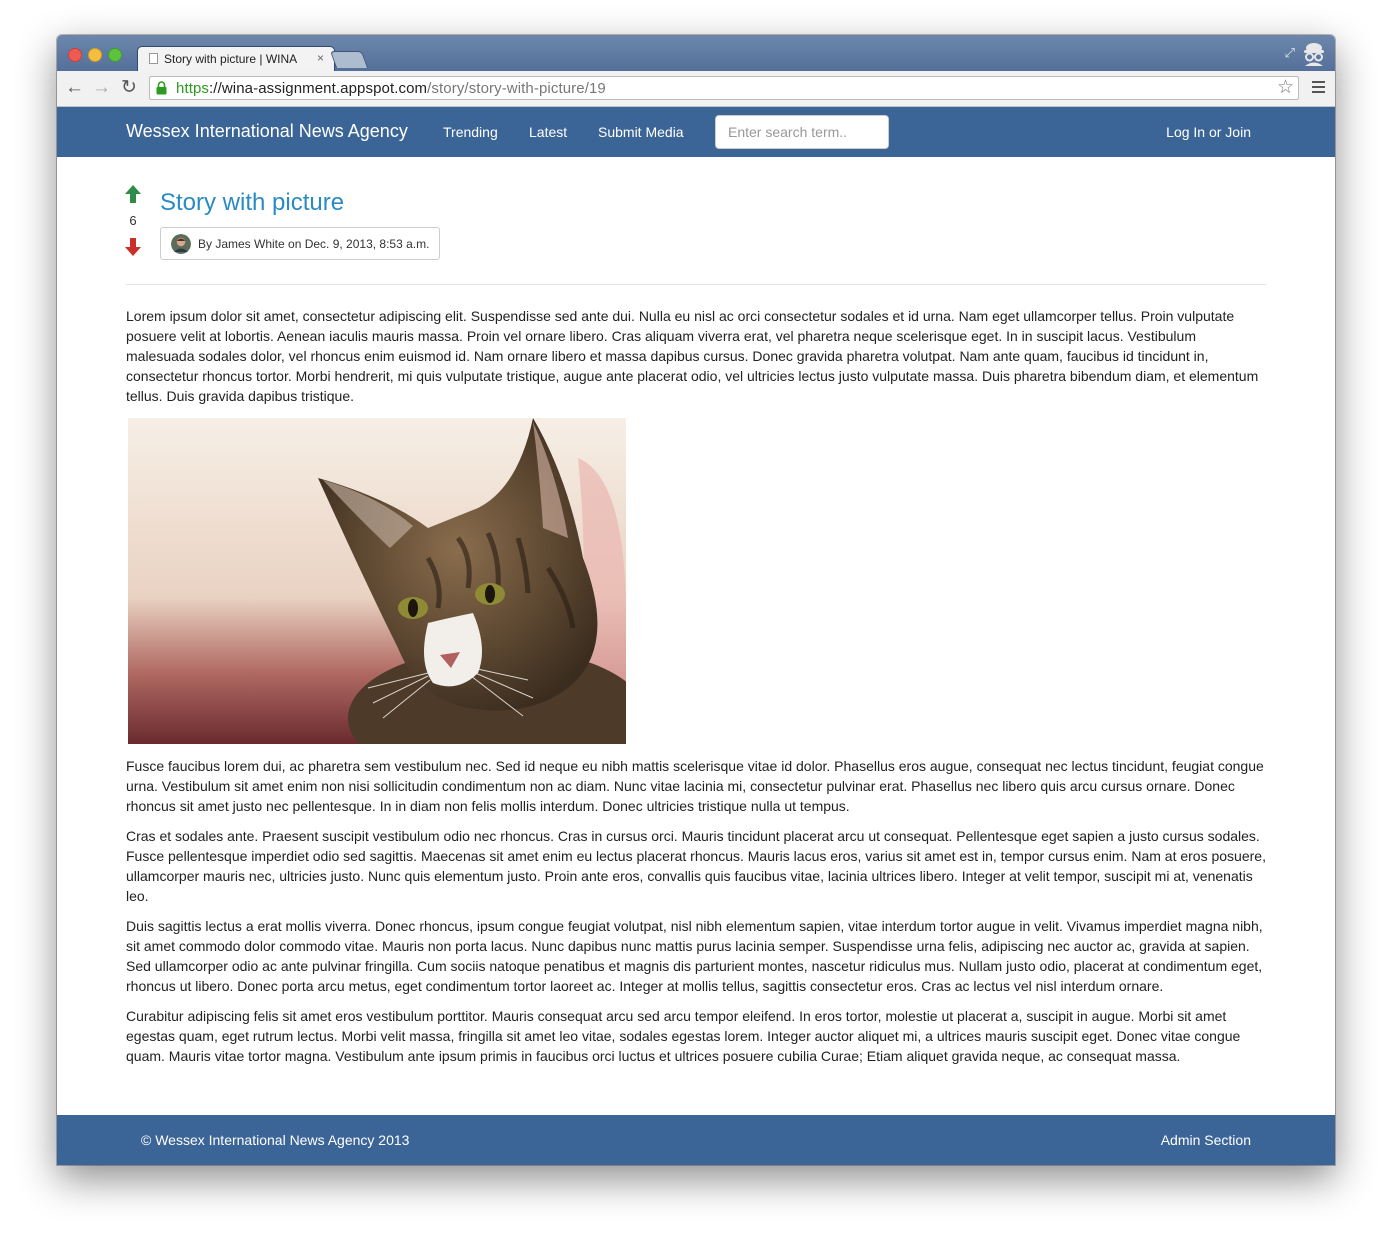 The height and width of the screenshot is (1245, 1392). I want to click on forward-arrow-icon: →, so click(101, 88).